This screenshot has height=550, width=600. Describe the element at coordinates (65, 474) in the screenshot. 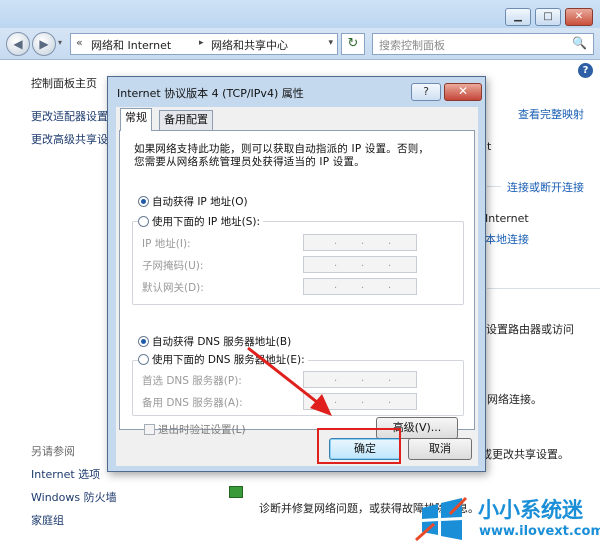

I see `nav-internet-options: Internet 选项` at that location.